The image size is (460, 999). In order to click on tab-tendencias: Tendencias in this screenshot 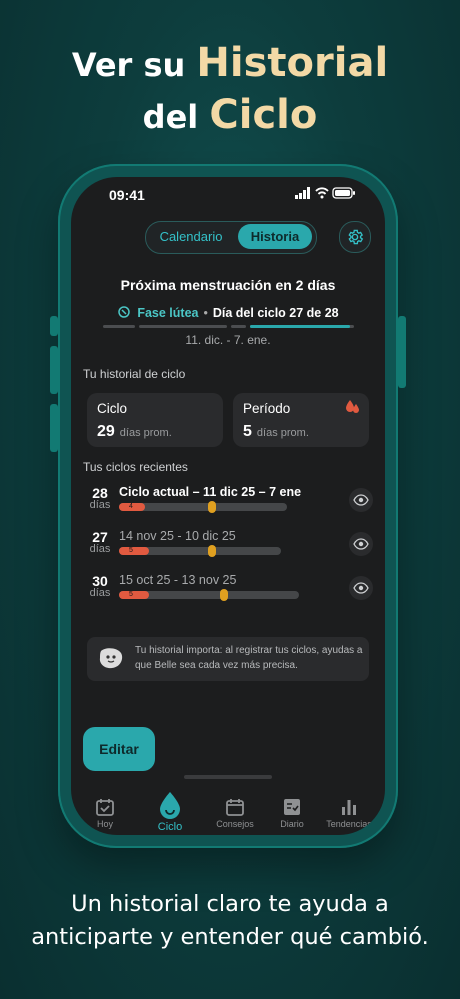, I will do `click(349, 813)`.